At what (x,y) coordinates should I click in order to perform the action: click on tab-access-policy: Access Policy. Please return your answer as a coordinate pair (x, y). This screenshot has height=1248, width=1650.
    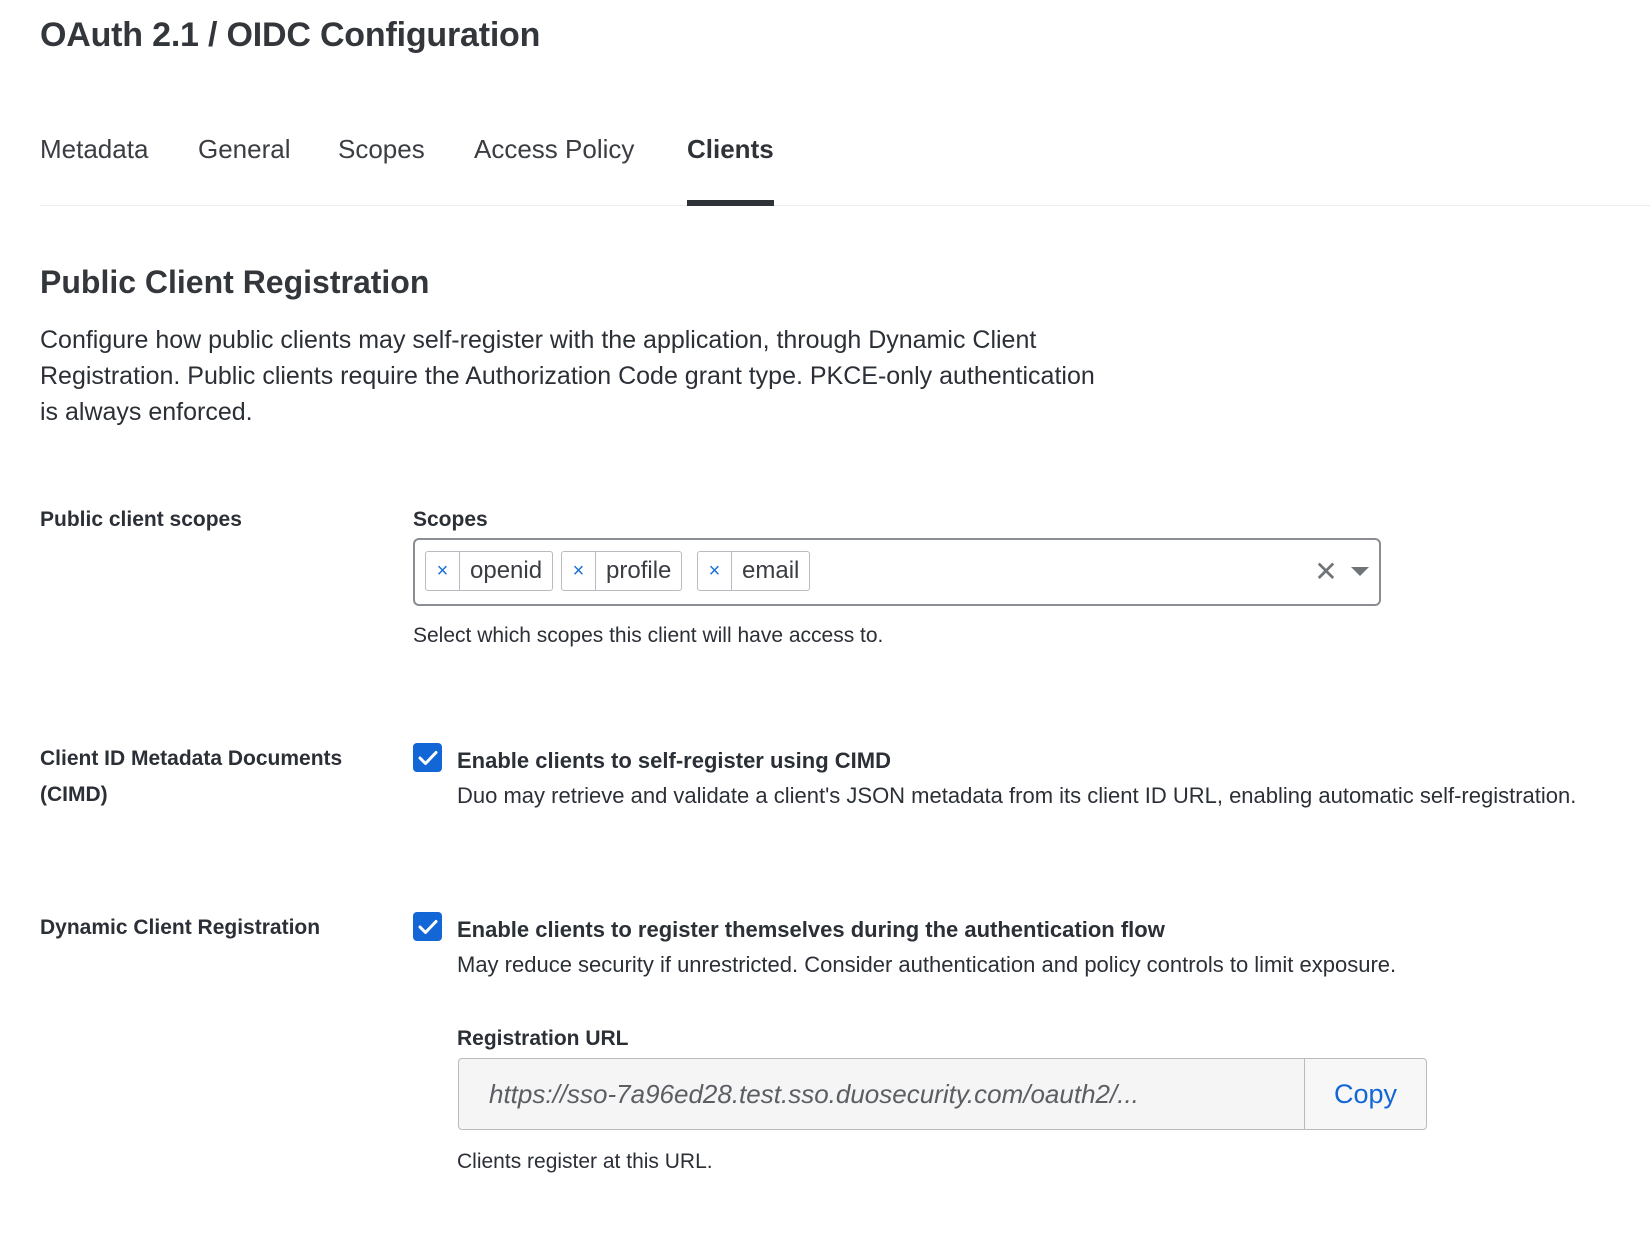
    Looking at the image, I should click on (554, 170).